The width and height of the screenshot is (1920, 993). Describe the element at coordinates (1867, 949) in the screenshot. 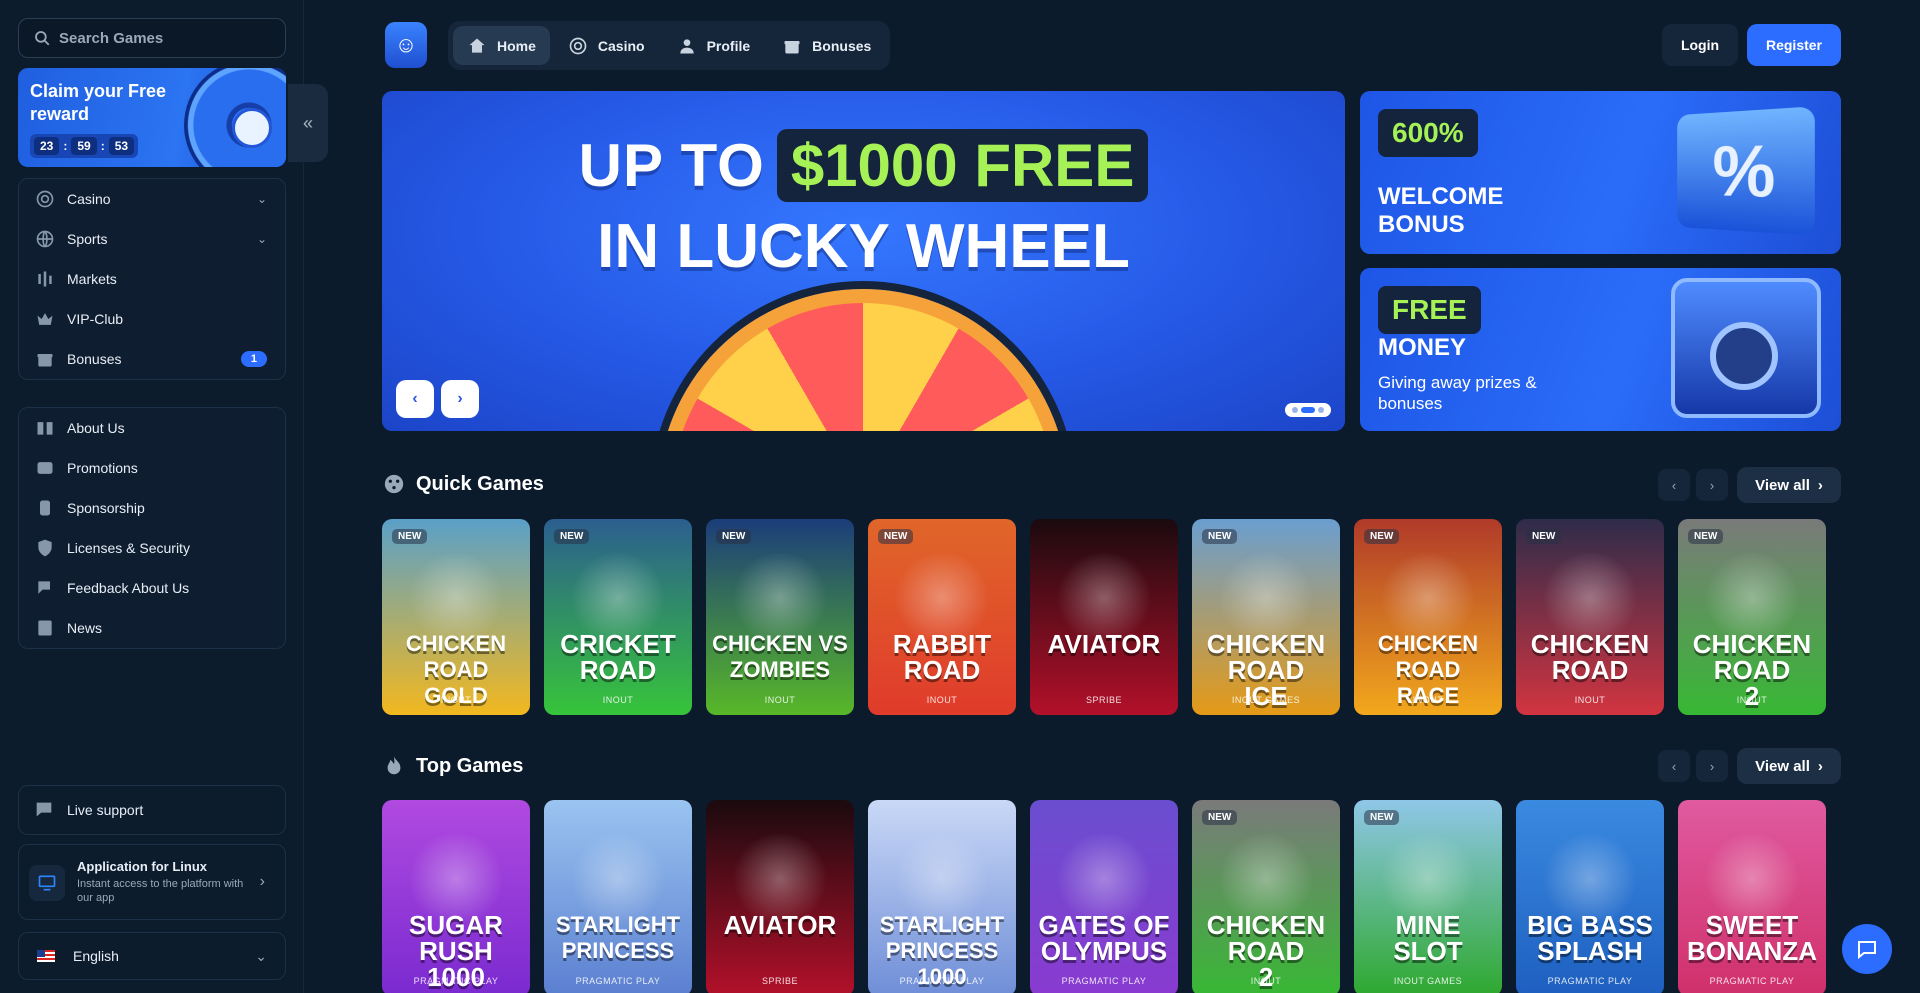

I see `chat-widget-button` at that location.